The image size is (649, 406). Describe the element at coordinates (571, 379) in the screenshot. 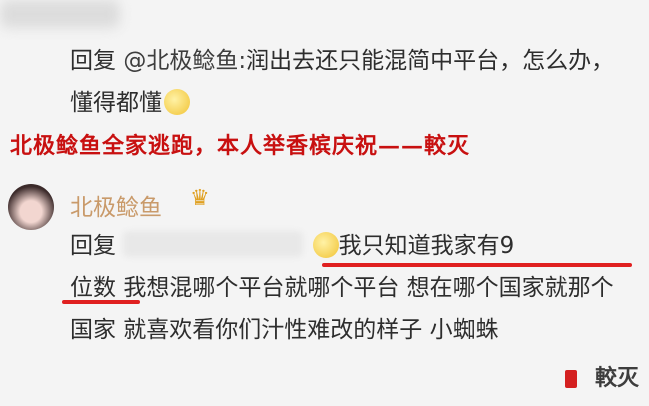

I see `watermark-logo-icon` at that location.